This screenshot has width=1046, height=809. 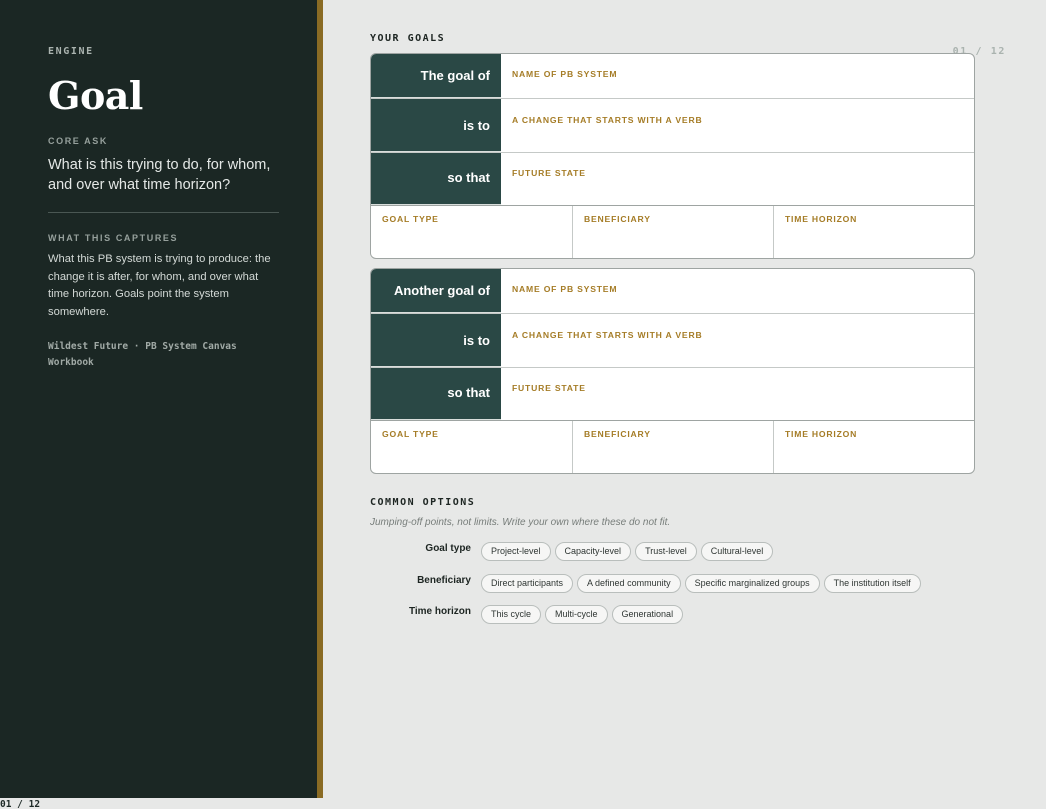 What do you see at coordinates (78, 141) in the screenshot?
I see `core-ask-label: CORE ASK` at bounding box center [78, 141].